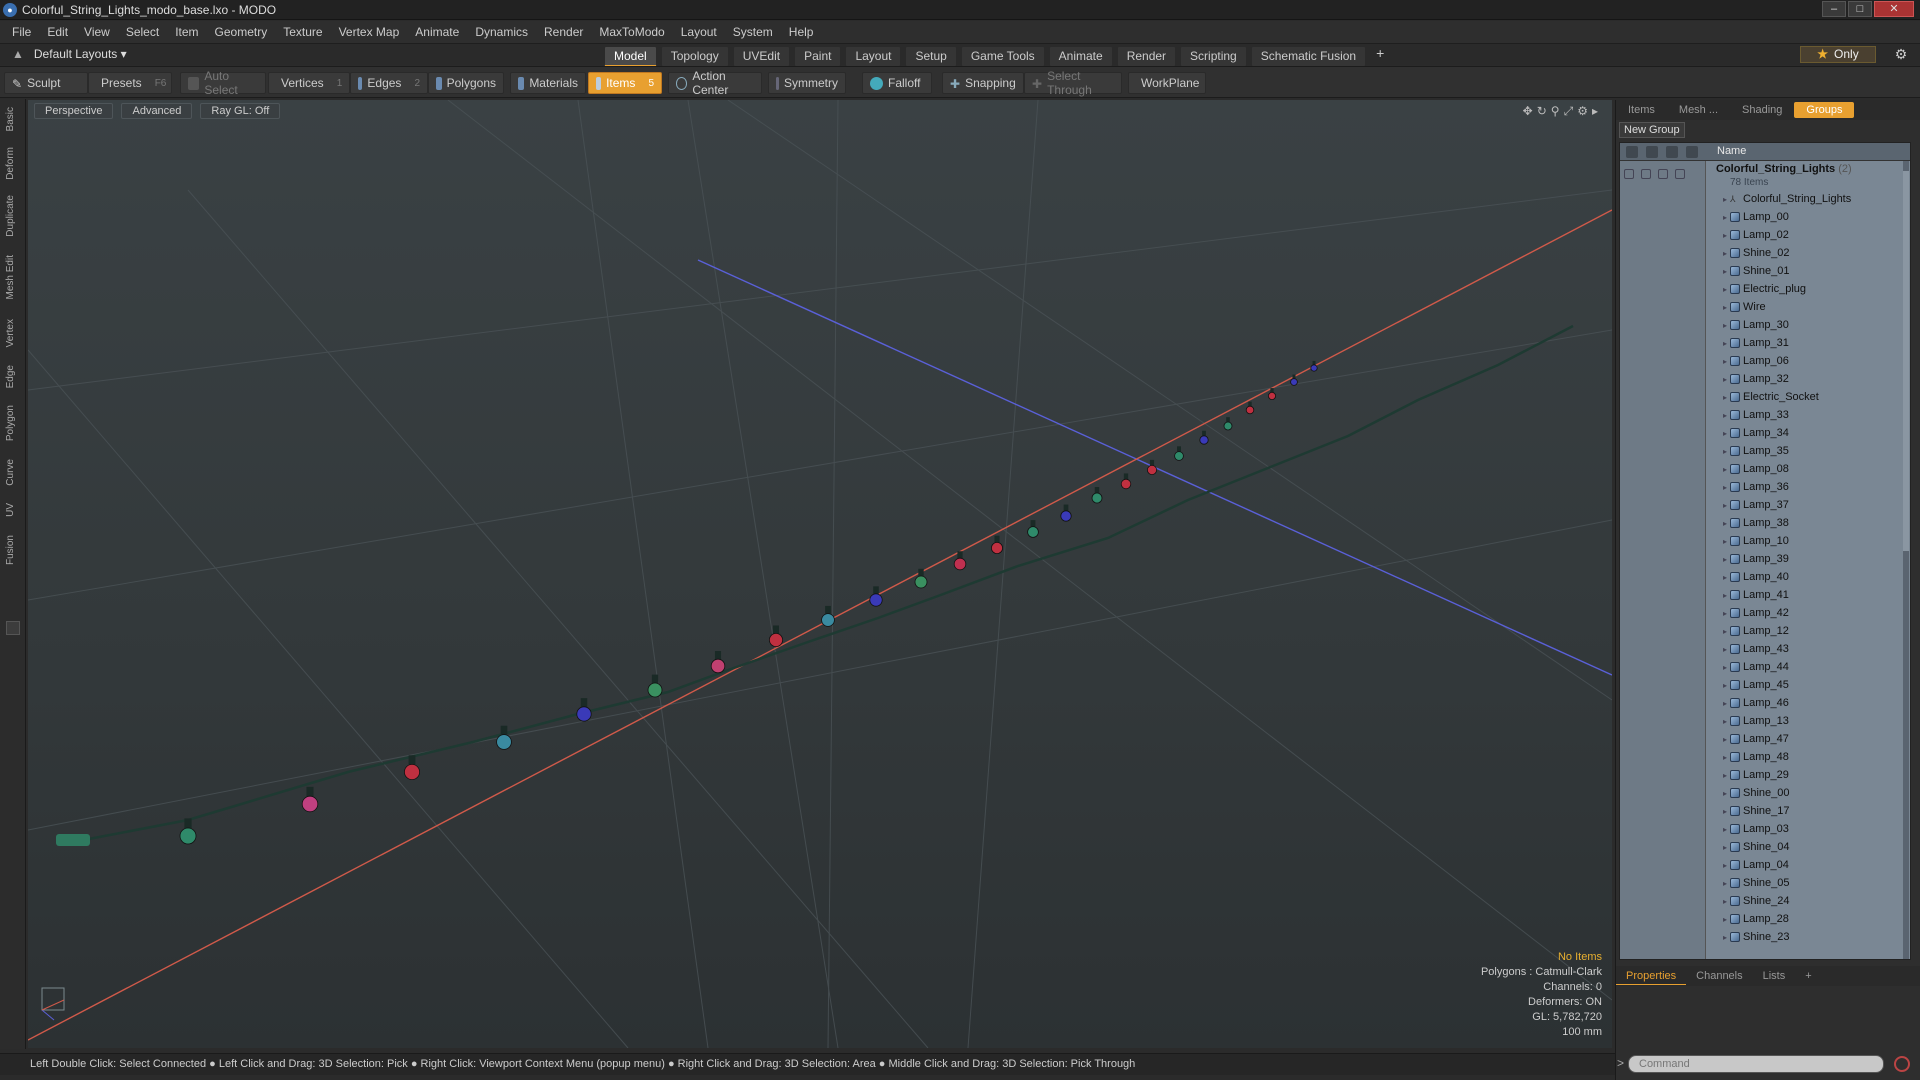 The height and width of the screenshot is (1080, 1920). Describe the element at coordinates (157, 111) in the screenshot. I see `shading-dropdown: Advanced` at that location.